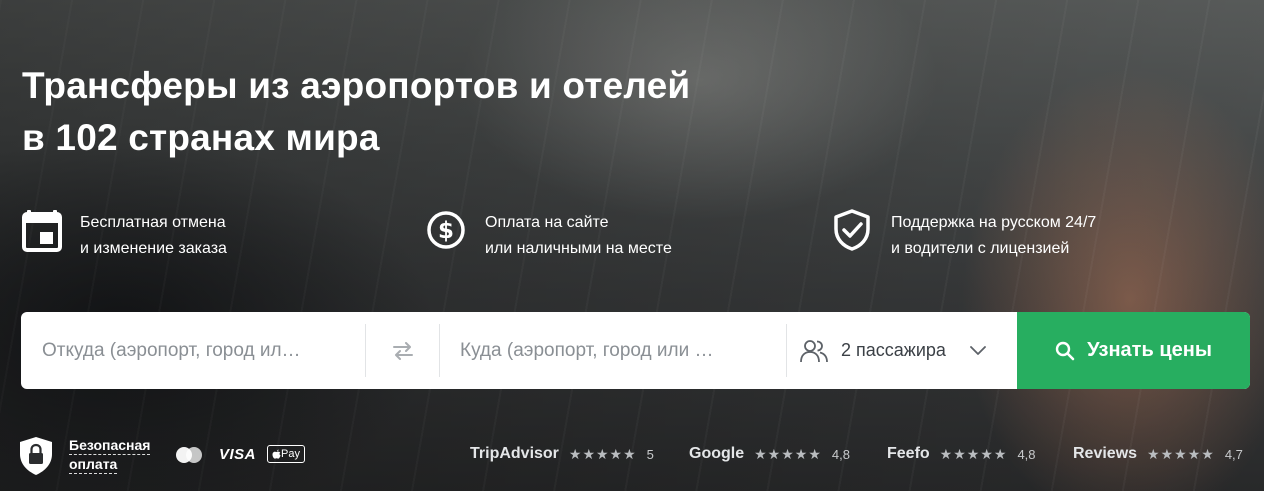  What do you see at coordinates (42, 230) in the screenshot?
I see `calendar-icon` at bounding box center [42, 230].